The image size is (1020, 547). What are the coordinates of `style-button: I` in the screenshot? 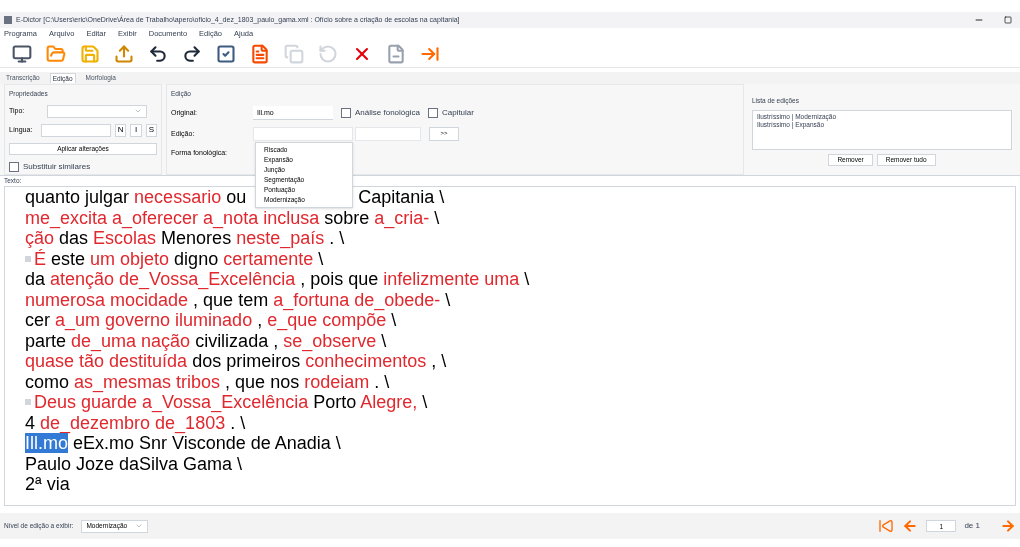 It's located at (136, 130).